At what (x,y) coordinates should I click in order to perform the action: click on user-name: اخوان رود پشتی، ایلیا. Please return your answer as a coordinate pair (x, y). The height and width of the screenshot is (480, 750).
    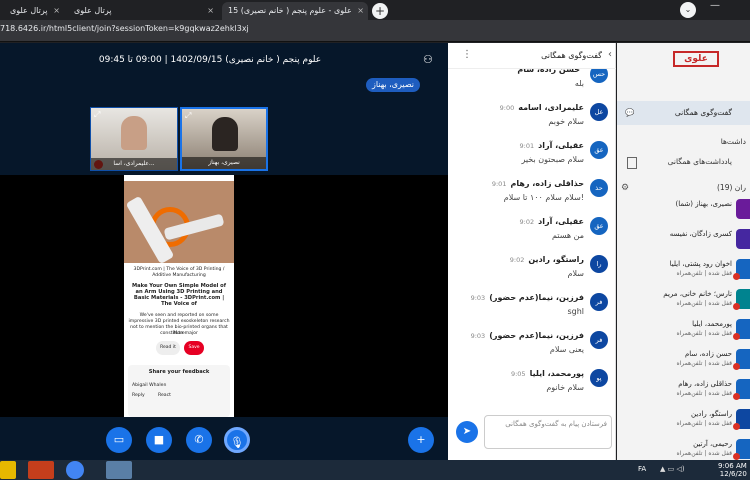
    Looking at the image, I should click on (700, 264).